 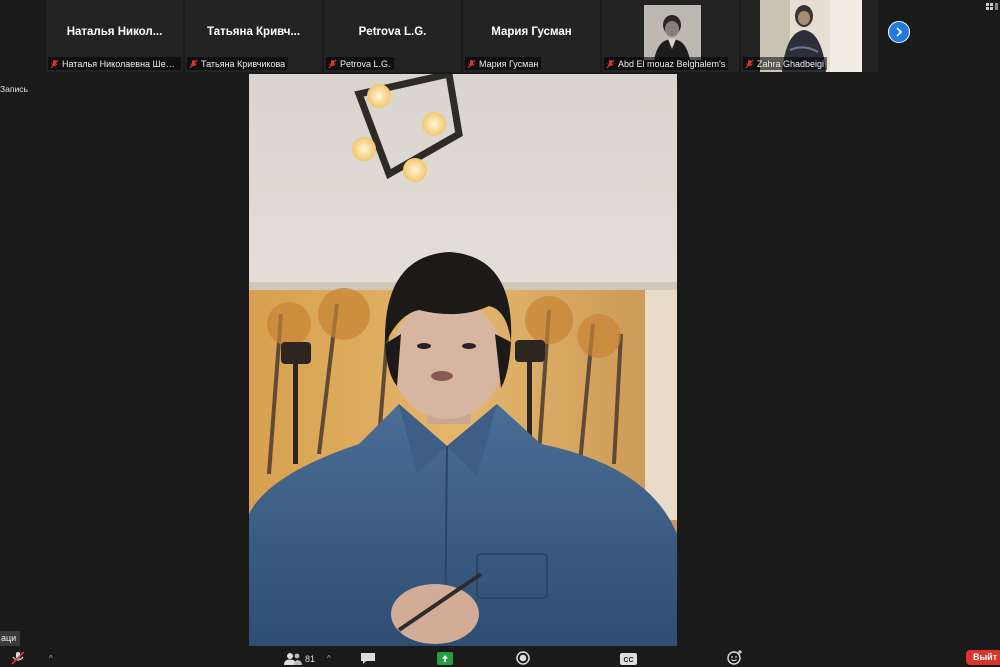 I want to click on participants-icon, so click(x=293, y=659).